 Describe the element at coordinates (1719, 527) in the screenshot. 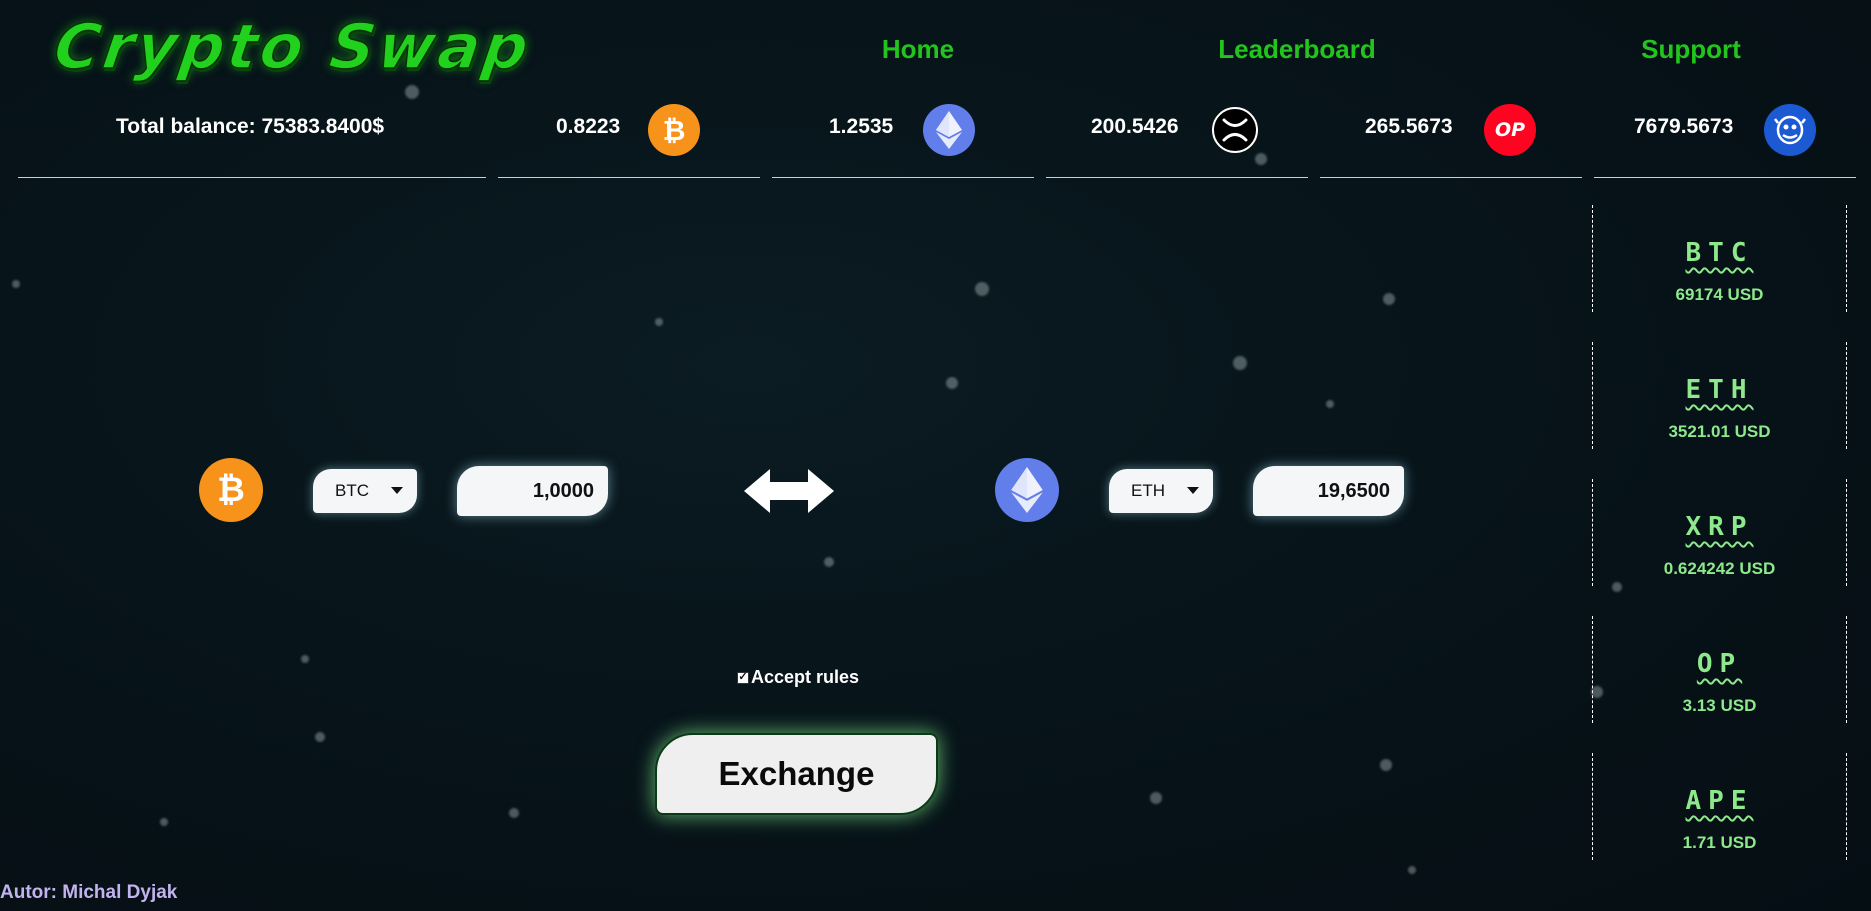

I see `price-symbol: XRP` at that location.